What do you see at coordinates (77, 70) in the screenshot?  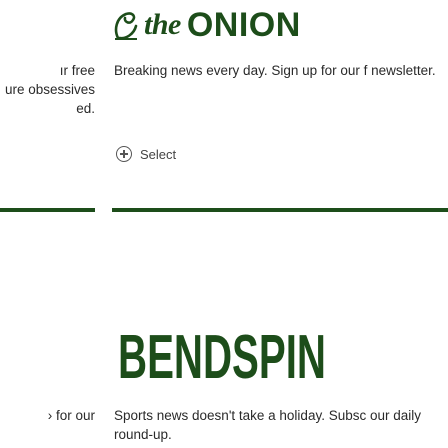 I see `left-desc-line-1: ır free` at bounding box center [77, 70].